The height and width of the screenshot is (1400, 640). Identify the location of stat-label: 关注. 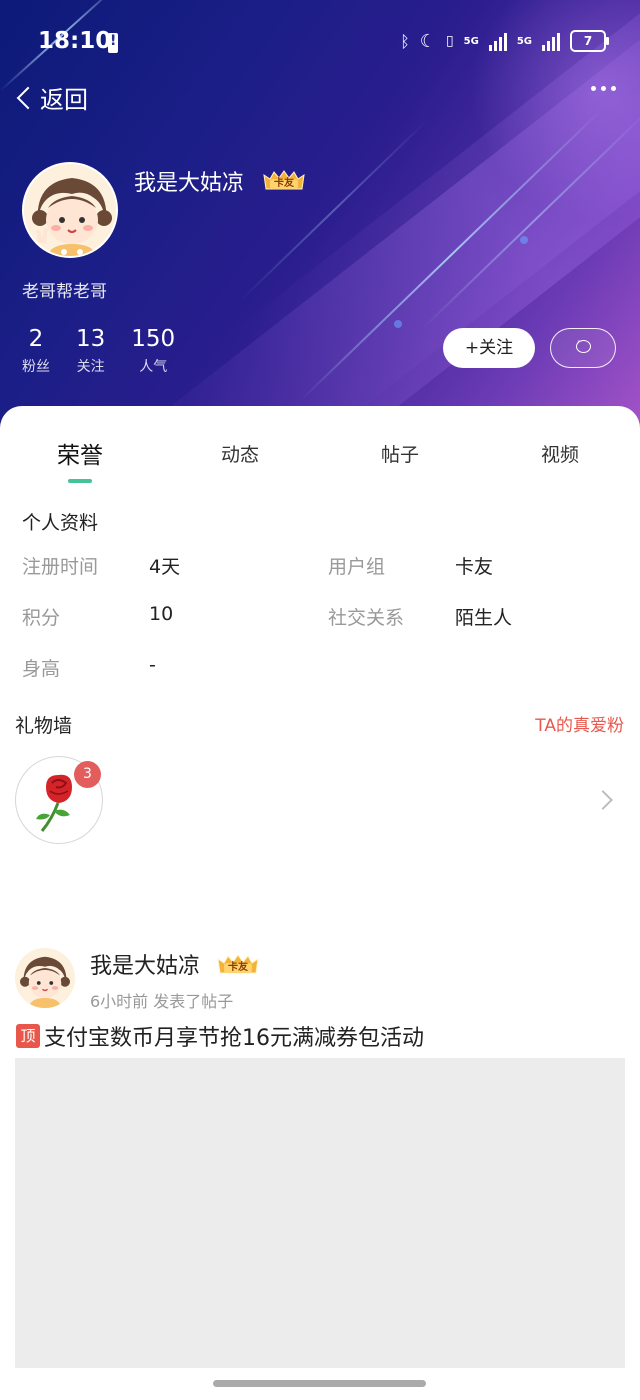
(90, 367).